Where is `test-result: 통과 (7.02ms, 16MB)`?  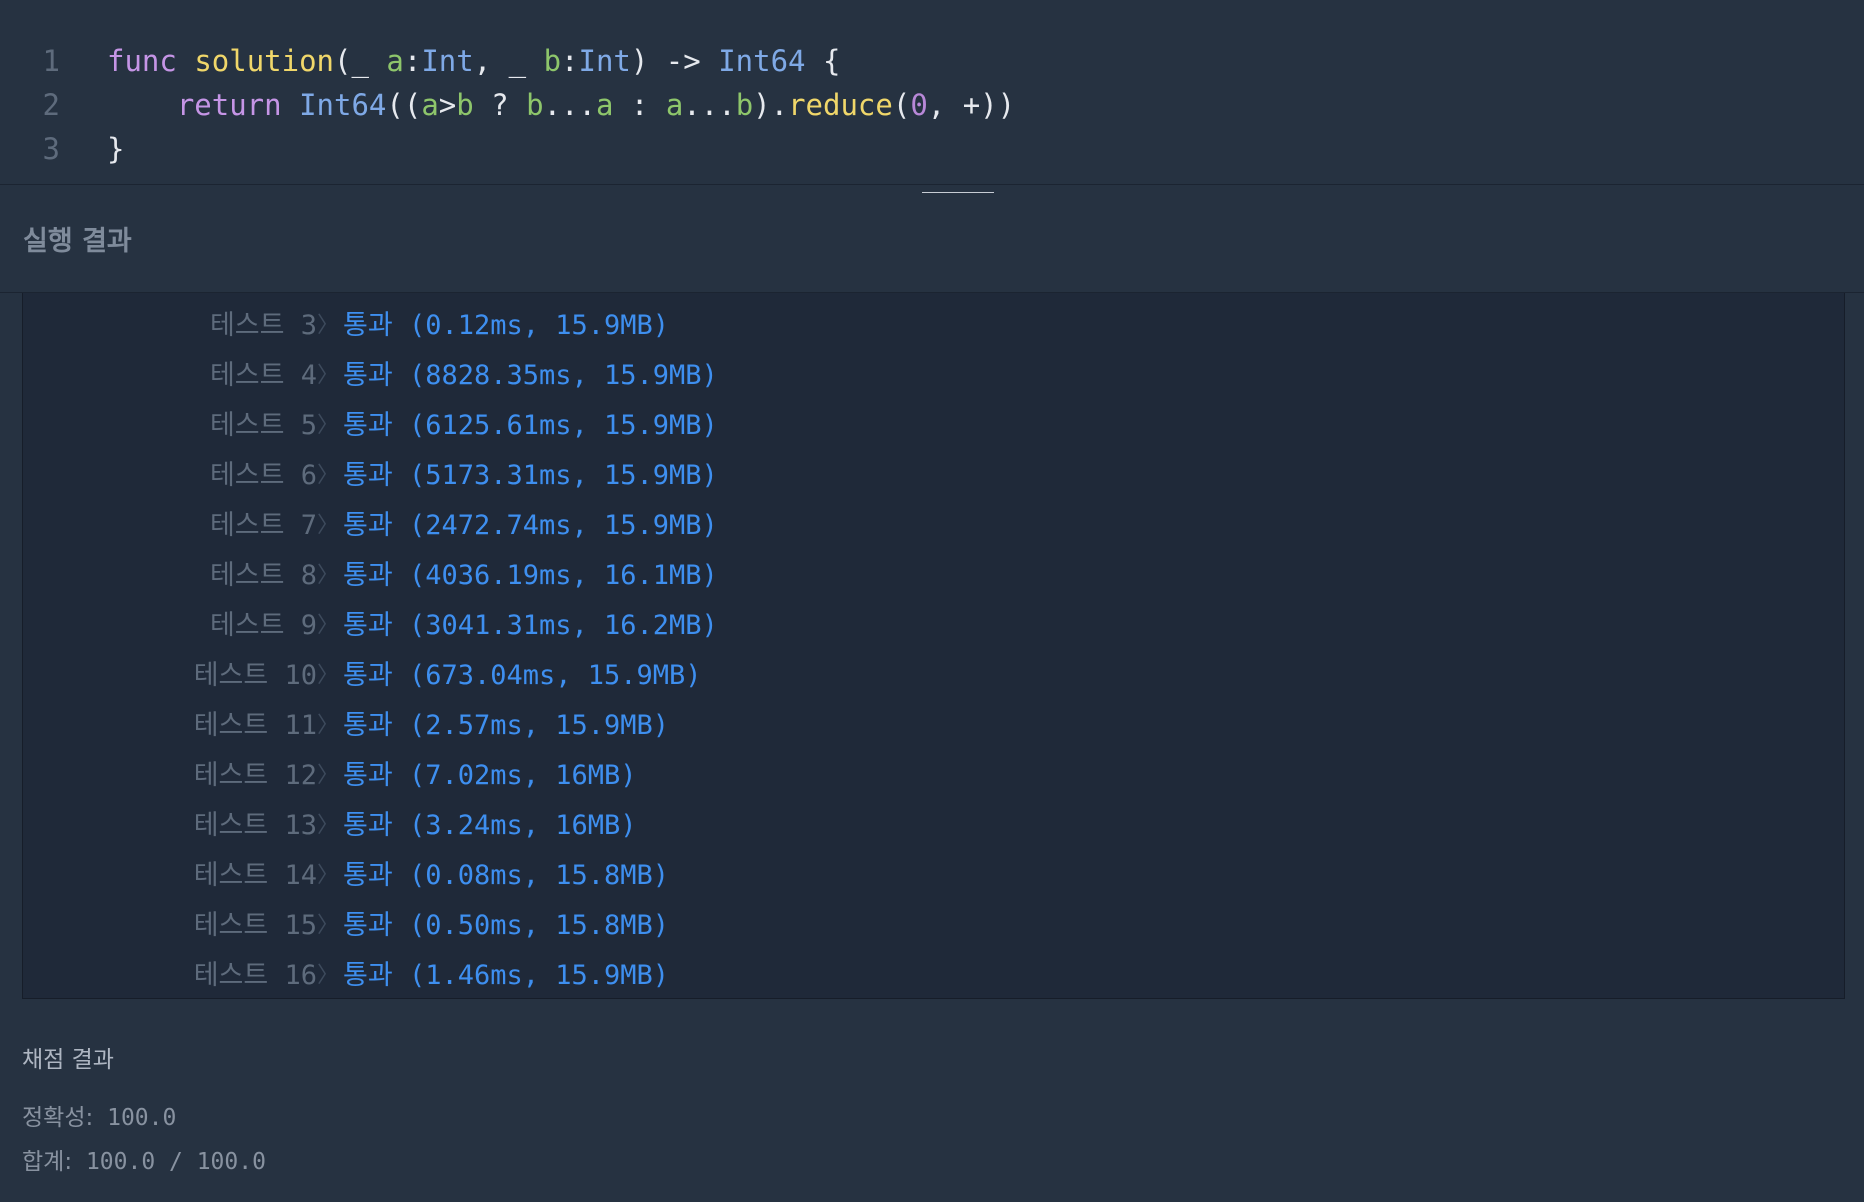
test-result: 통과 (7.02ms, 16MB) is located at coordinates (490, 776).